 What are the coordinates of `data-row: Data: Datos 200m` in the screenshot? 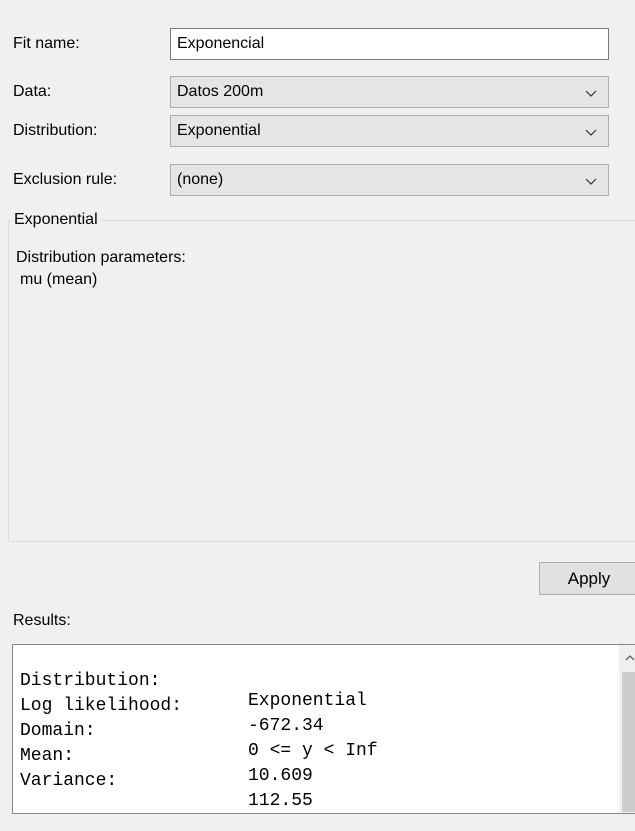 It's located at (317, 92).